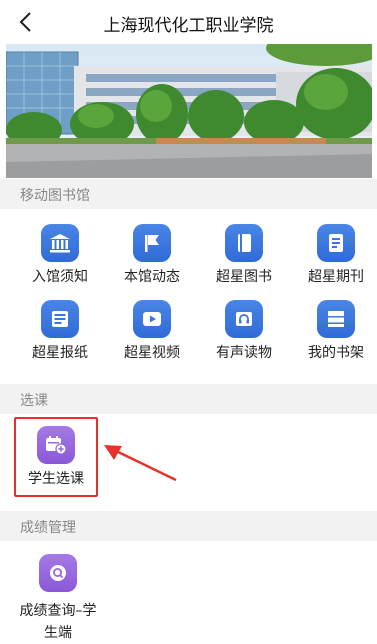 This screenshot has height=644, width=377. Describe the element at coordinates (140, 463) in the screenshot. I see `red-arrow-icon` at that location.